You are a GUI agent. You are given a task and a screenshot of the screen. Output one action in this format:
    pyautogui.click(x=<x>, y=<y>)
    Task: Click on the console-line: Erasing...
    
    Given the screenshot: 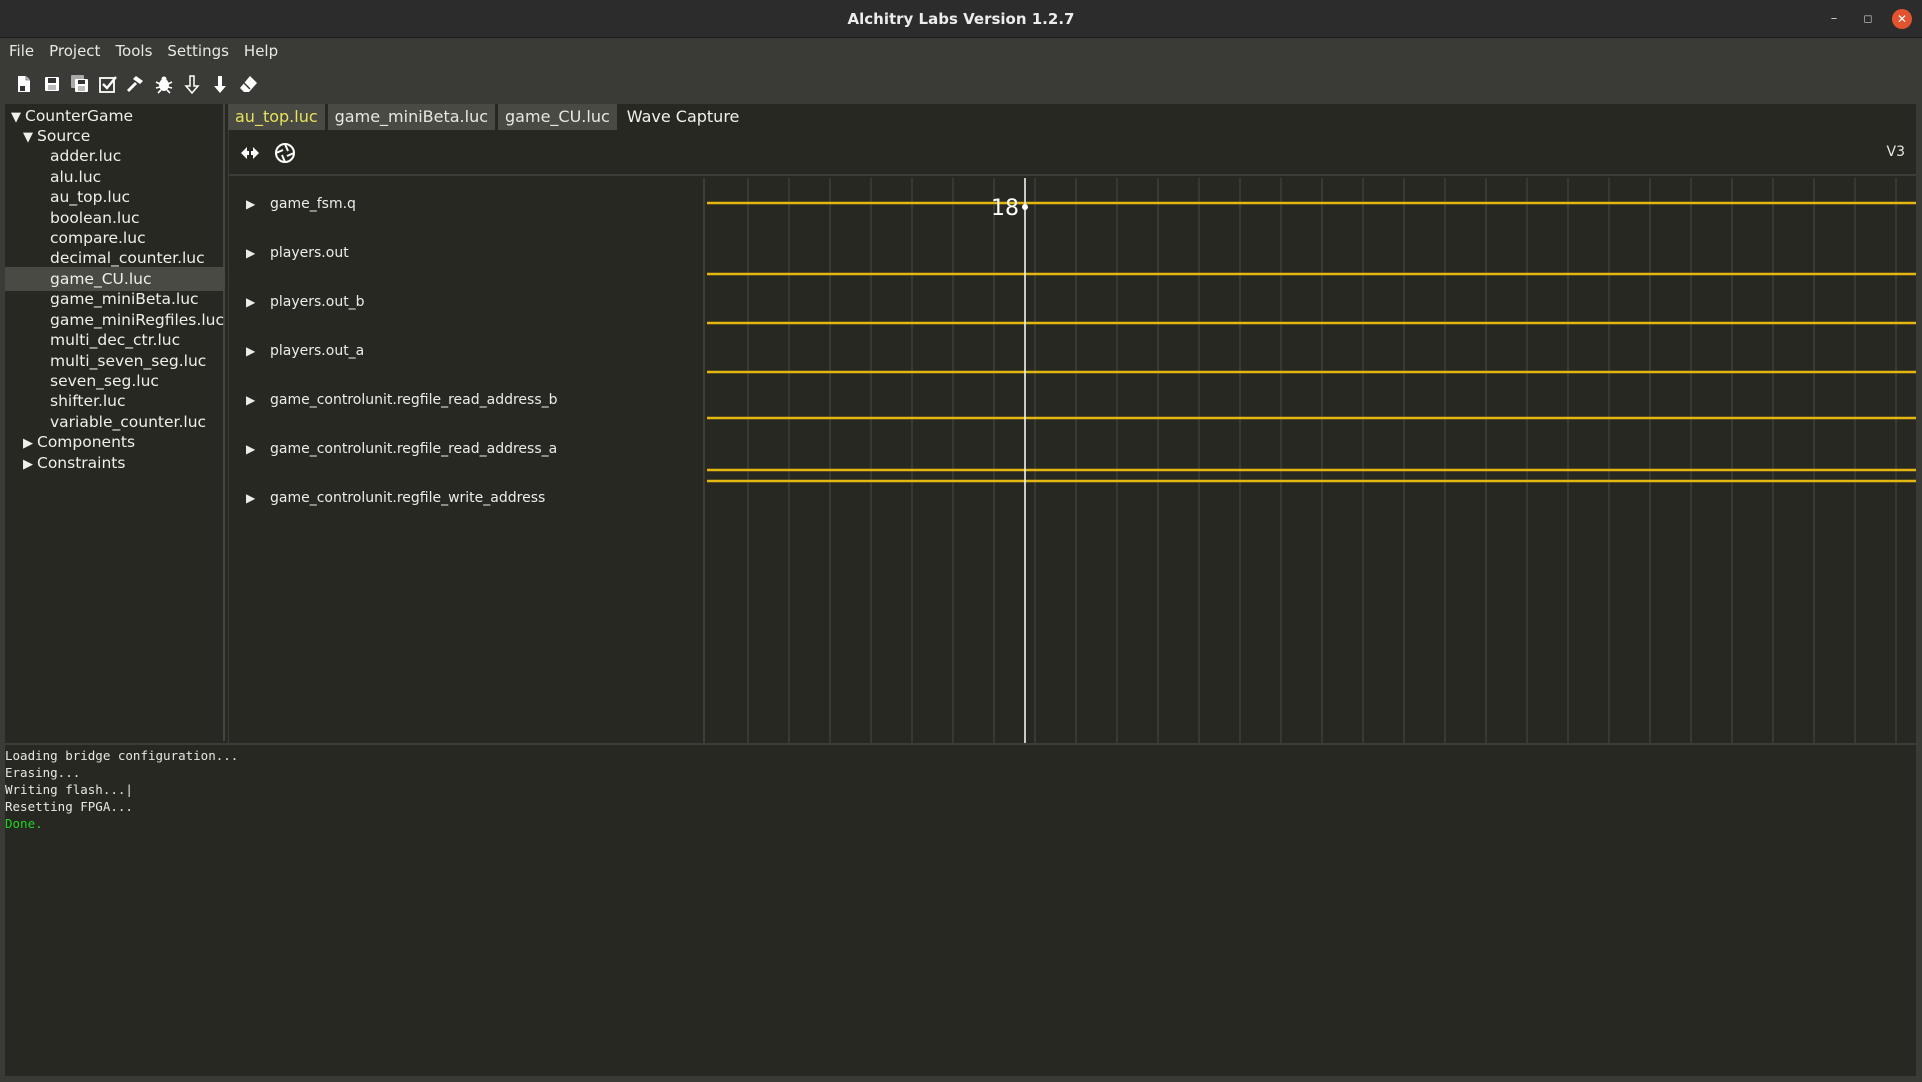 What is the action you would take?
    pyautogui.click(x=43, y=772)
    